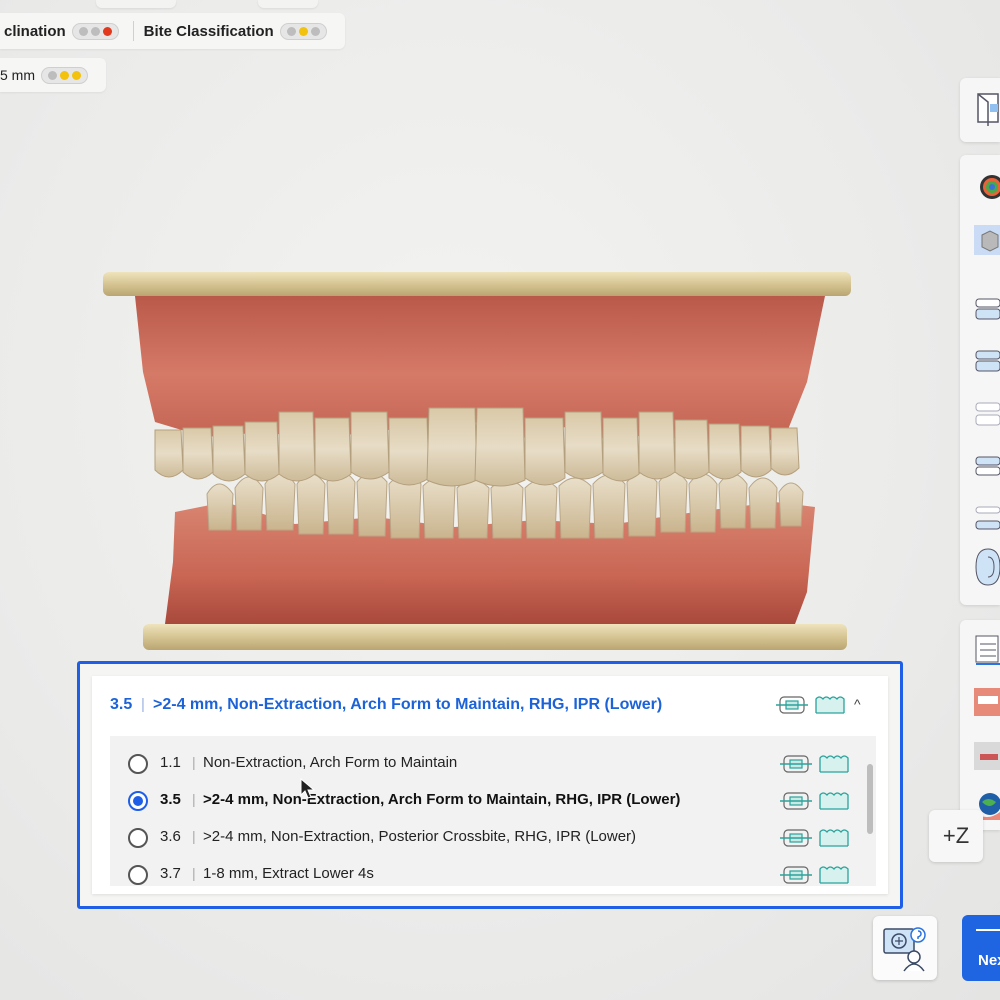 This screenshot has width=1000, height=1000. Describe the element at coordinates (987, 240) in the screenshot. I see `cube-view-icon` at that location.